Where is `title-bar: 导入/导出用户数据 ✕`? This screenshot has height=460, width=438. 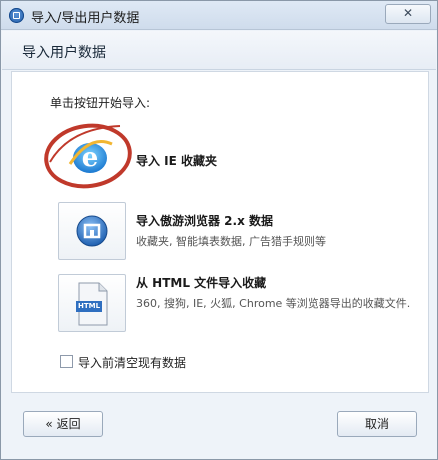
title-bar: 导入/导出用户数据 ✕ is located at coordinates (219, 15).